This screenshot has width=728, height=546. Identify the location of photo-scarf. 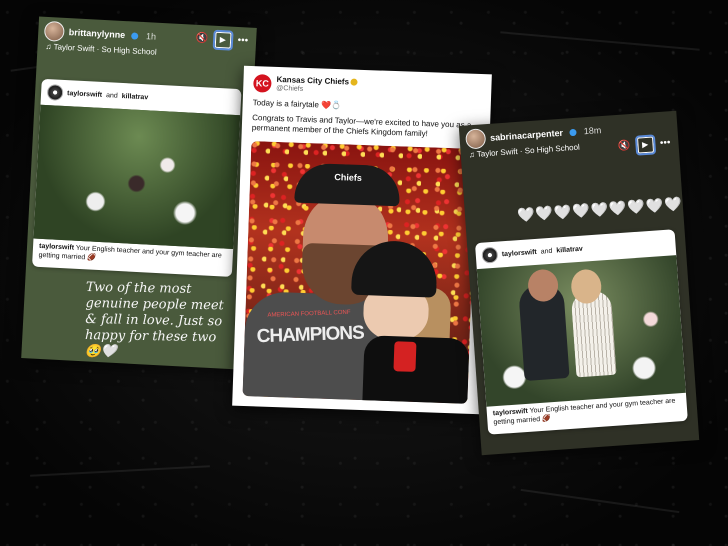
(405, 356).